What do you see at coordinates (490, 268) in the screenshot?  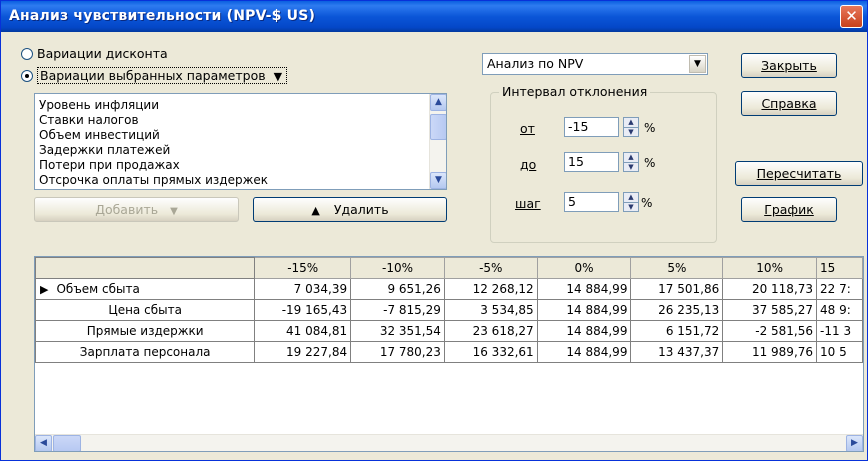 I see `column-header: -5%` at bounding box center [490, 268].